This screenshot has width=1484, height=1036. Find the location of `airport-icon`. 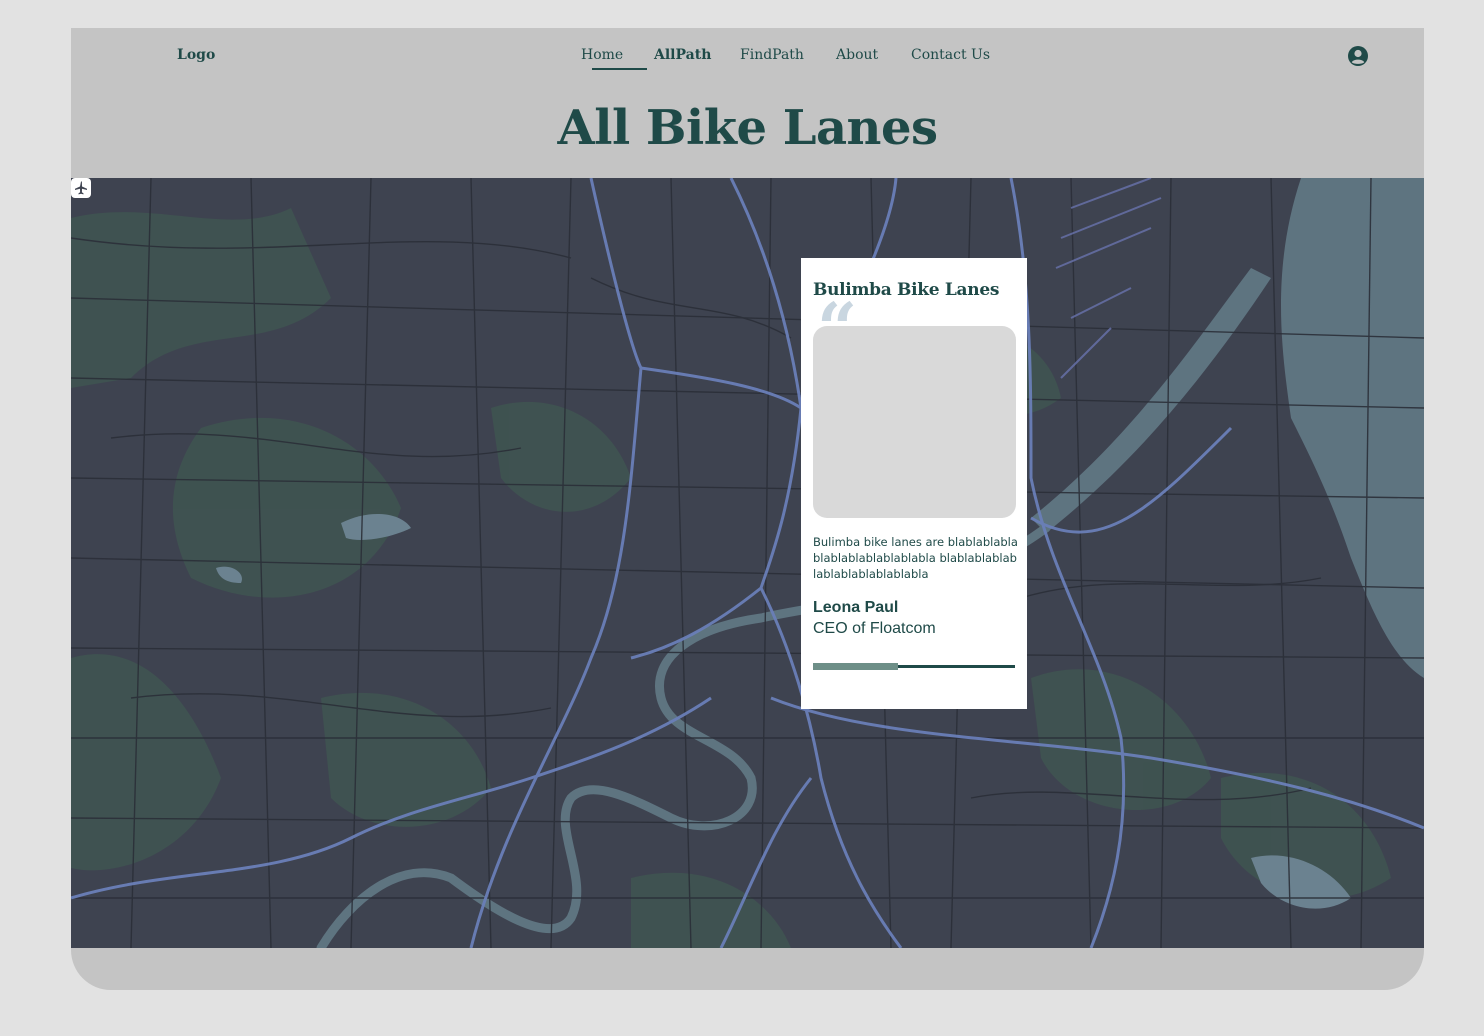

airport-icon is located at coordinates (81, 188).